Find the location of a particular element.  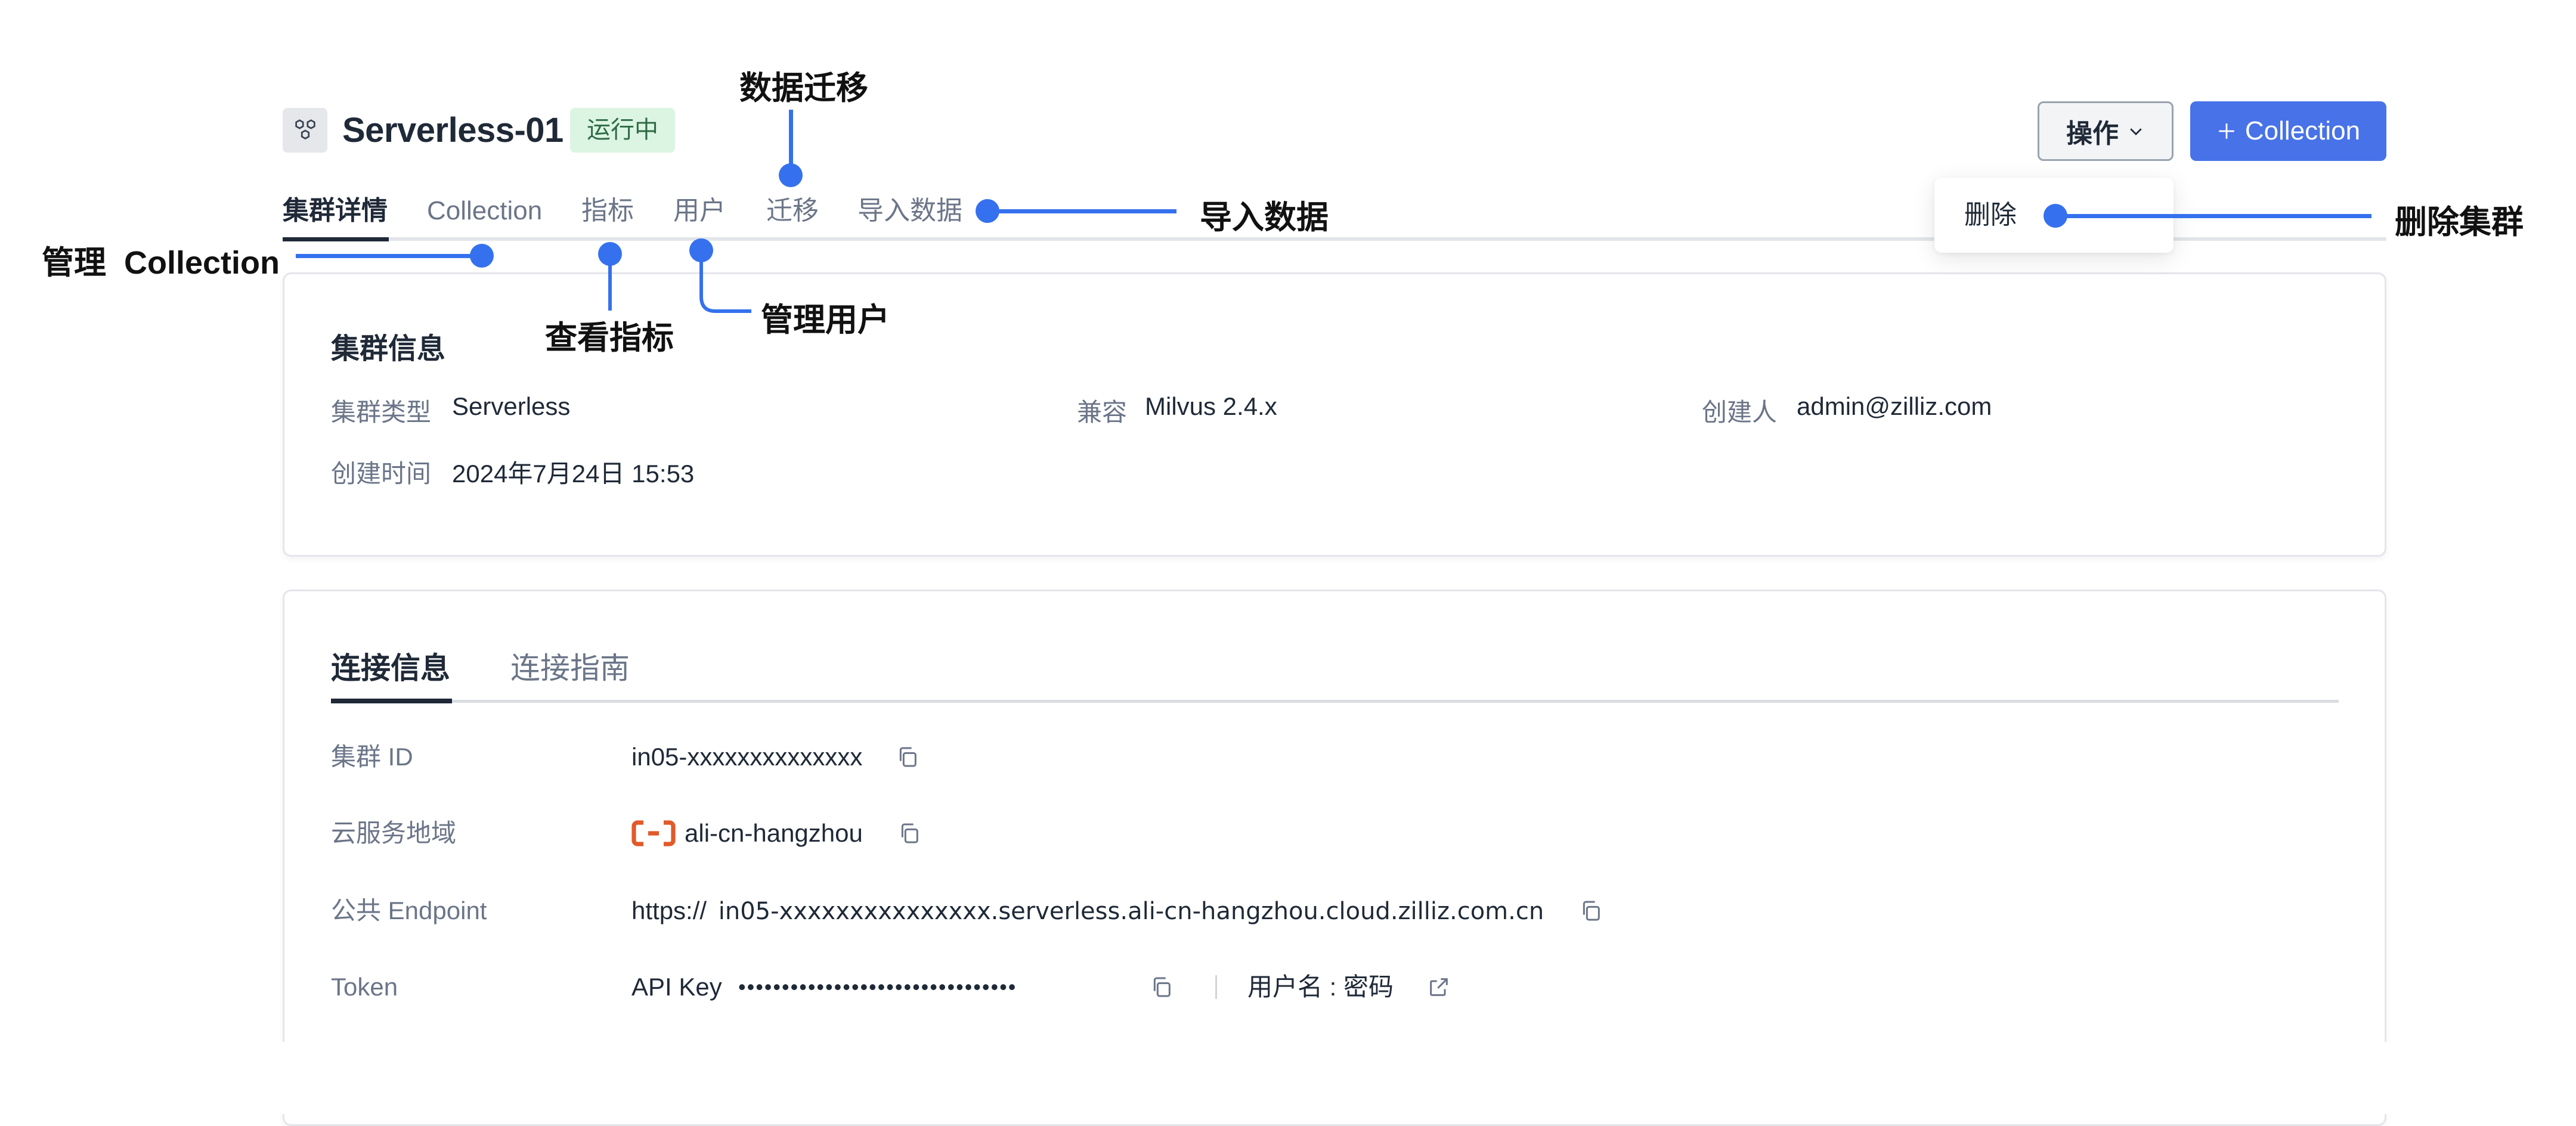

add-collection-label: Collection is located at coordinates (2302, 130).